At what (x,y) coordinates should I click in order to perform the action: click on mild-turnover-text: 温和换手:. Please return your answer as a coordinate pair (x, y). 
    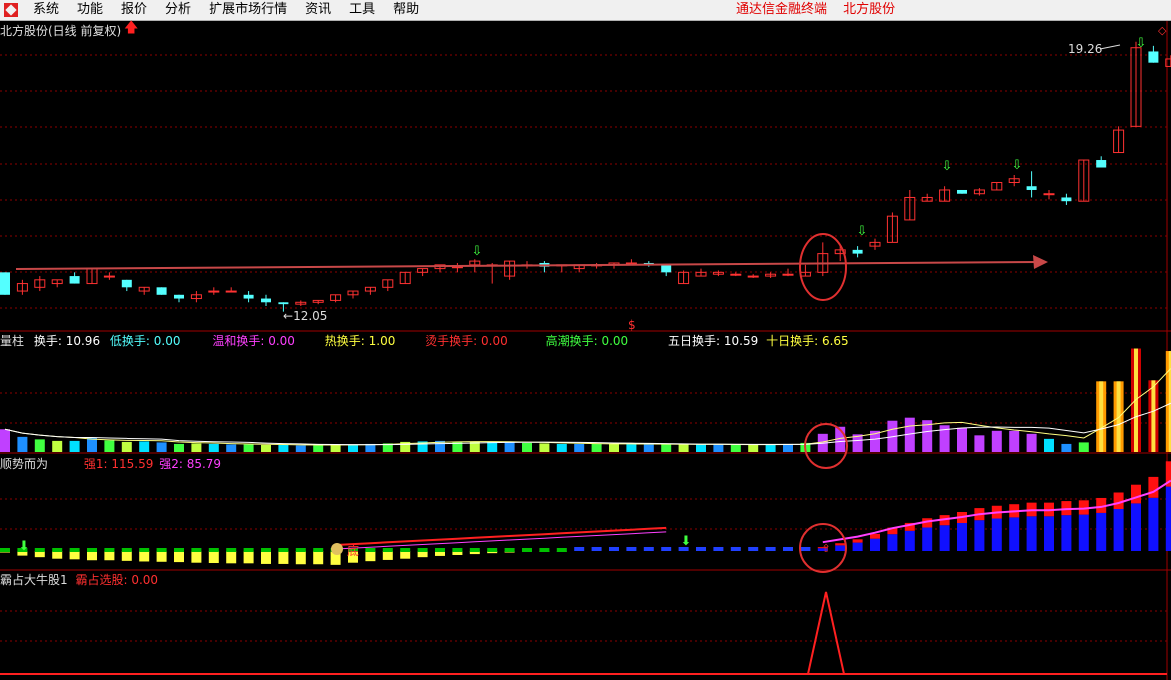
    Looking at the image, I should click on (238, 341).